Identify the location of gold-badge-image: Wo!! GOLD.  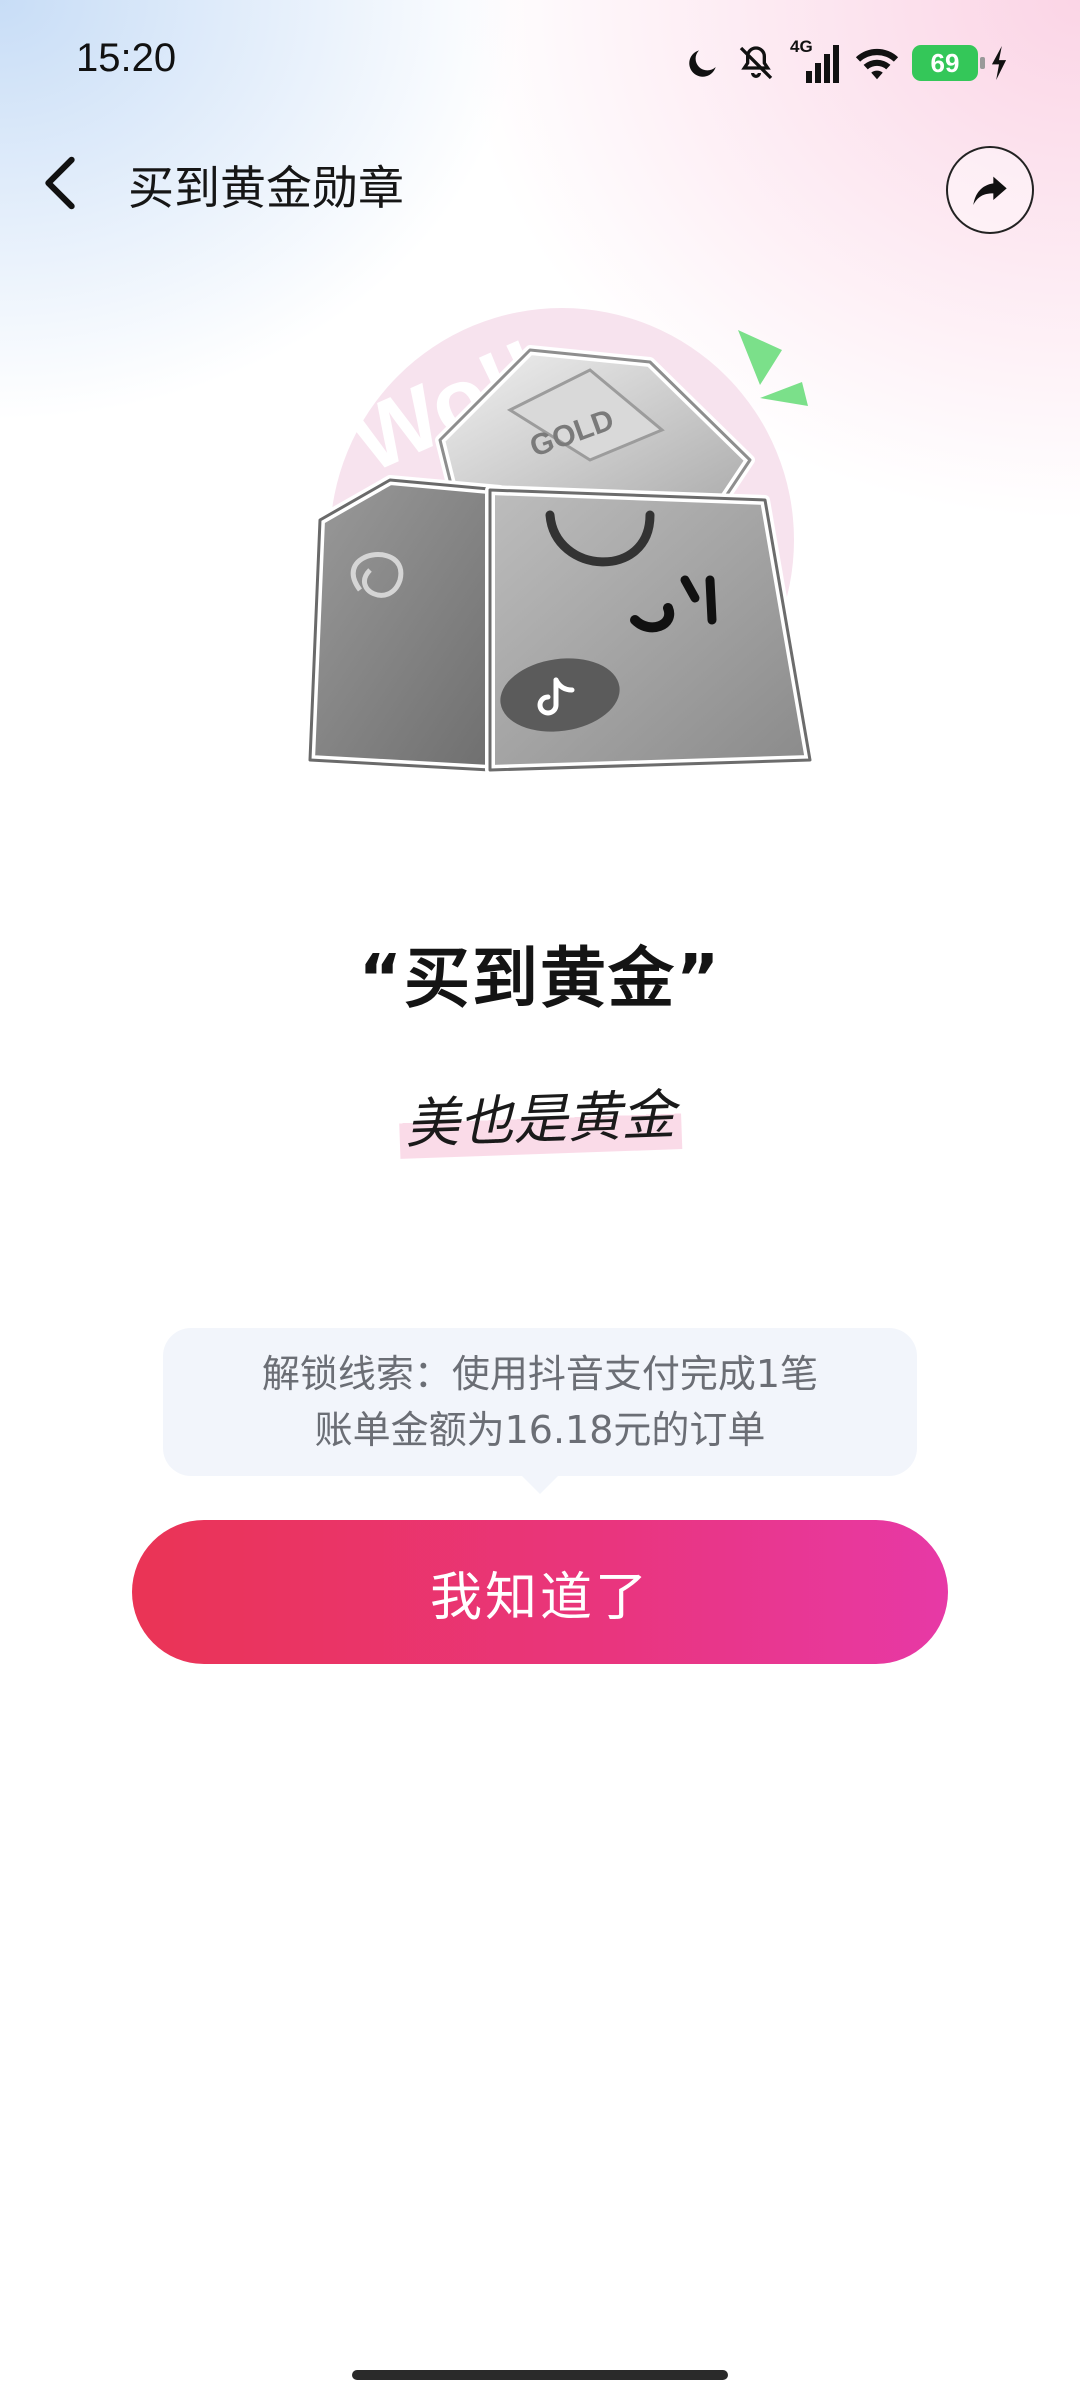
(560, 550).